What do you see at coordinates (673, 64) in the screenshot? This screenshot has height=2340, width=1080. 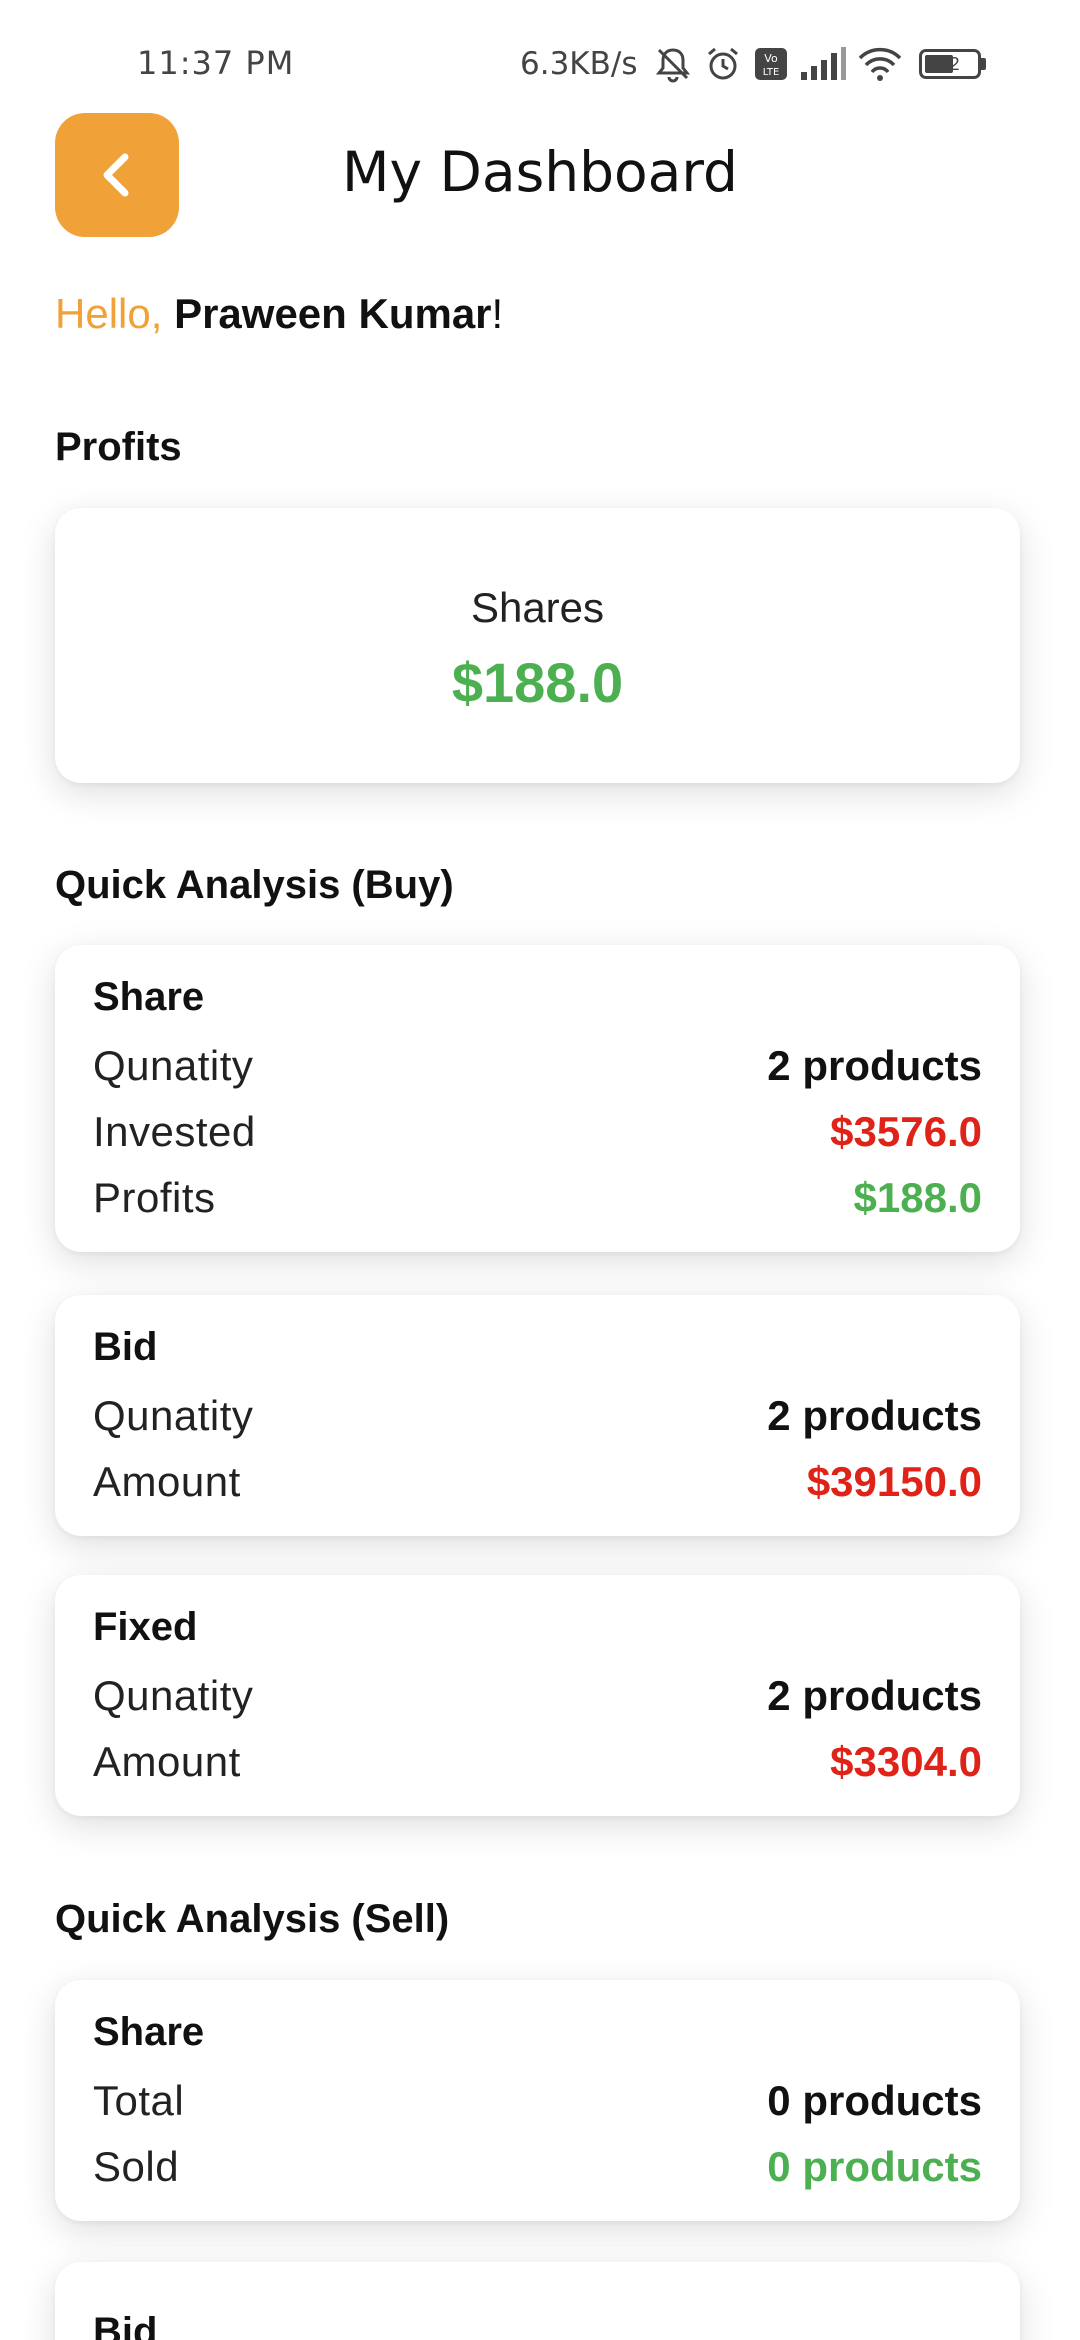 I see `mute-icon` at bounding box center [673, 64].